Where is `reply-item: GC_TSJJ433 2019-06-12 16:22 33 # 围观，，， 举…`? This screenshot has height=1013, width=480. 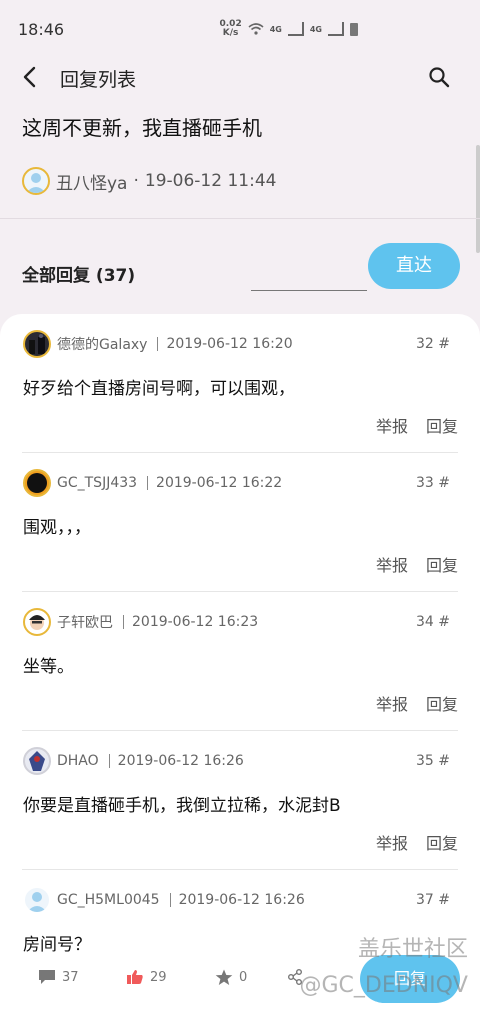
reply-item: GC_TSJJ433 2019-06-12 16:22 33 # 围观，，， 举… is located at coordinates (240, 522).